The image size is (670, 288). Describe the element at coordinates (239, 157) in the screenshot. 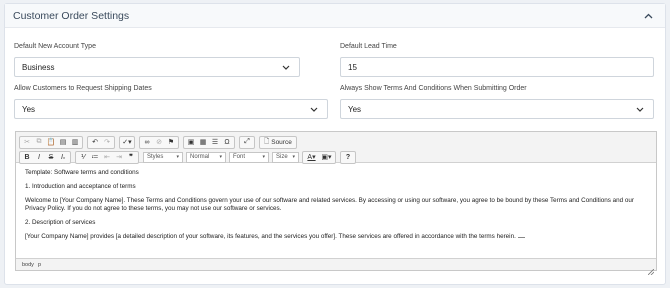

I see `font-label: Font` at that location.